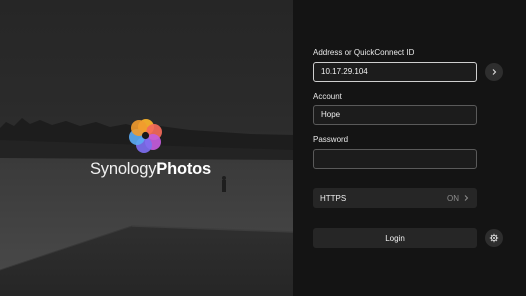 Image resolution: width=526 pixels, height=296 pixels. I want to click on synology-photos-logo-icon, so click(146, 136).